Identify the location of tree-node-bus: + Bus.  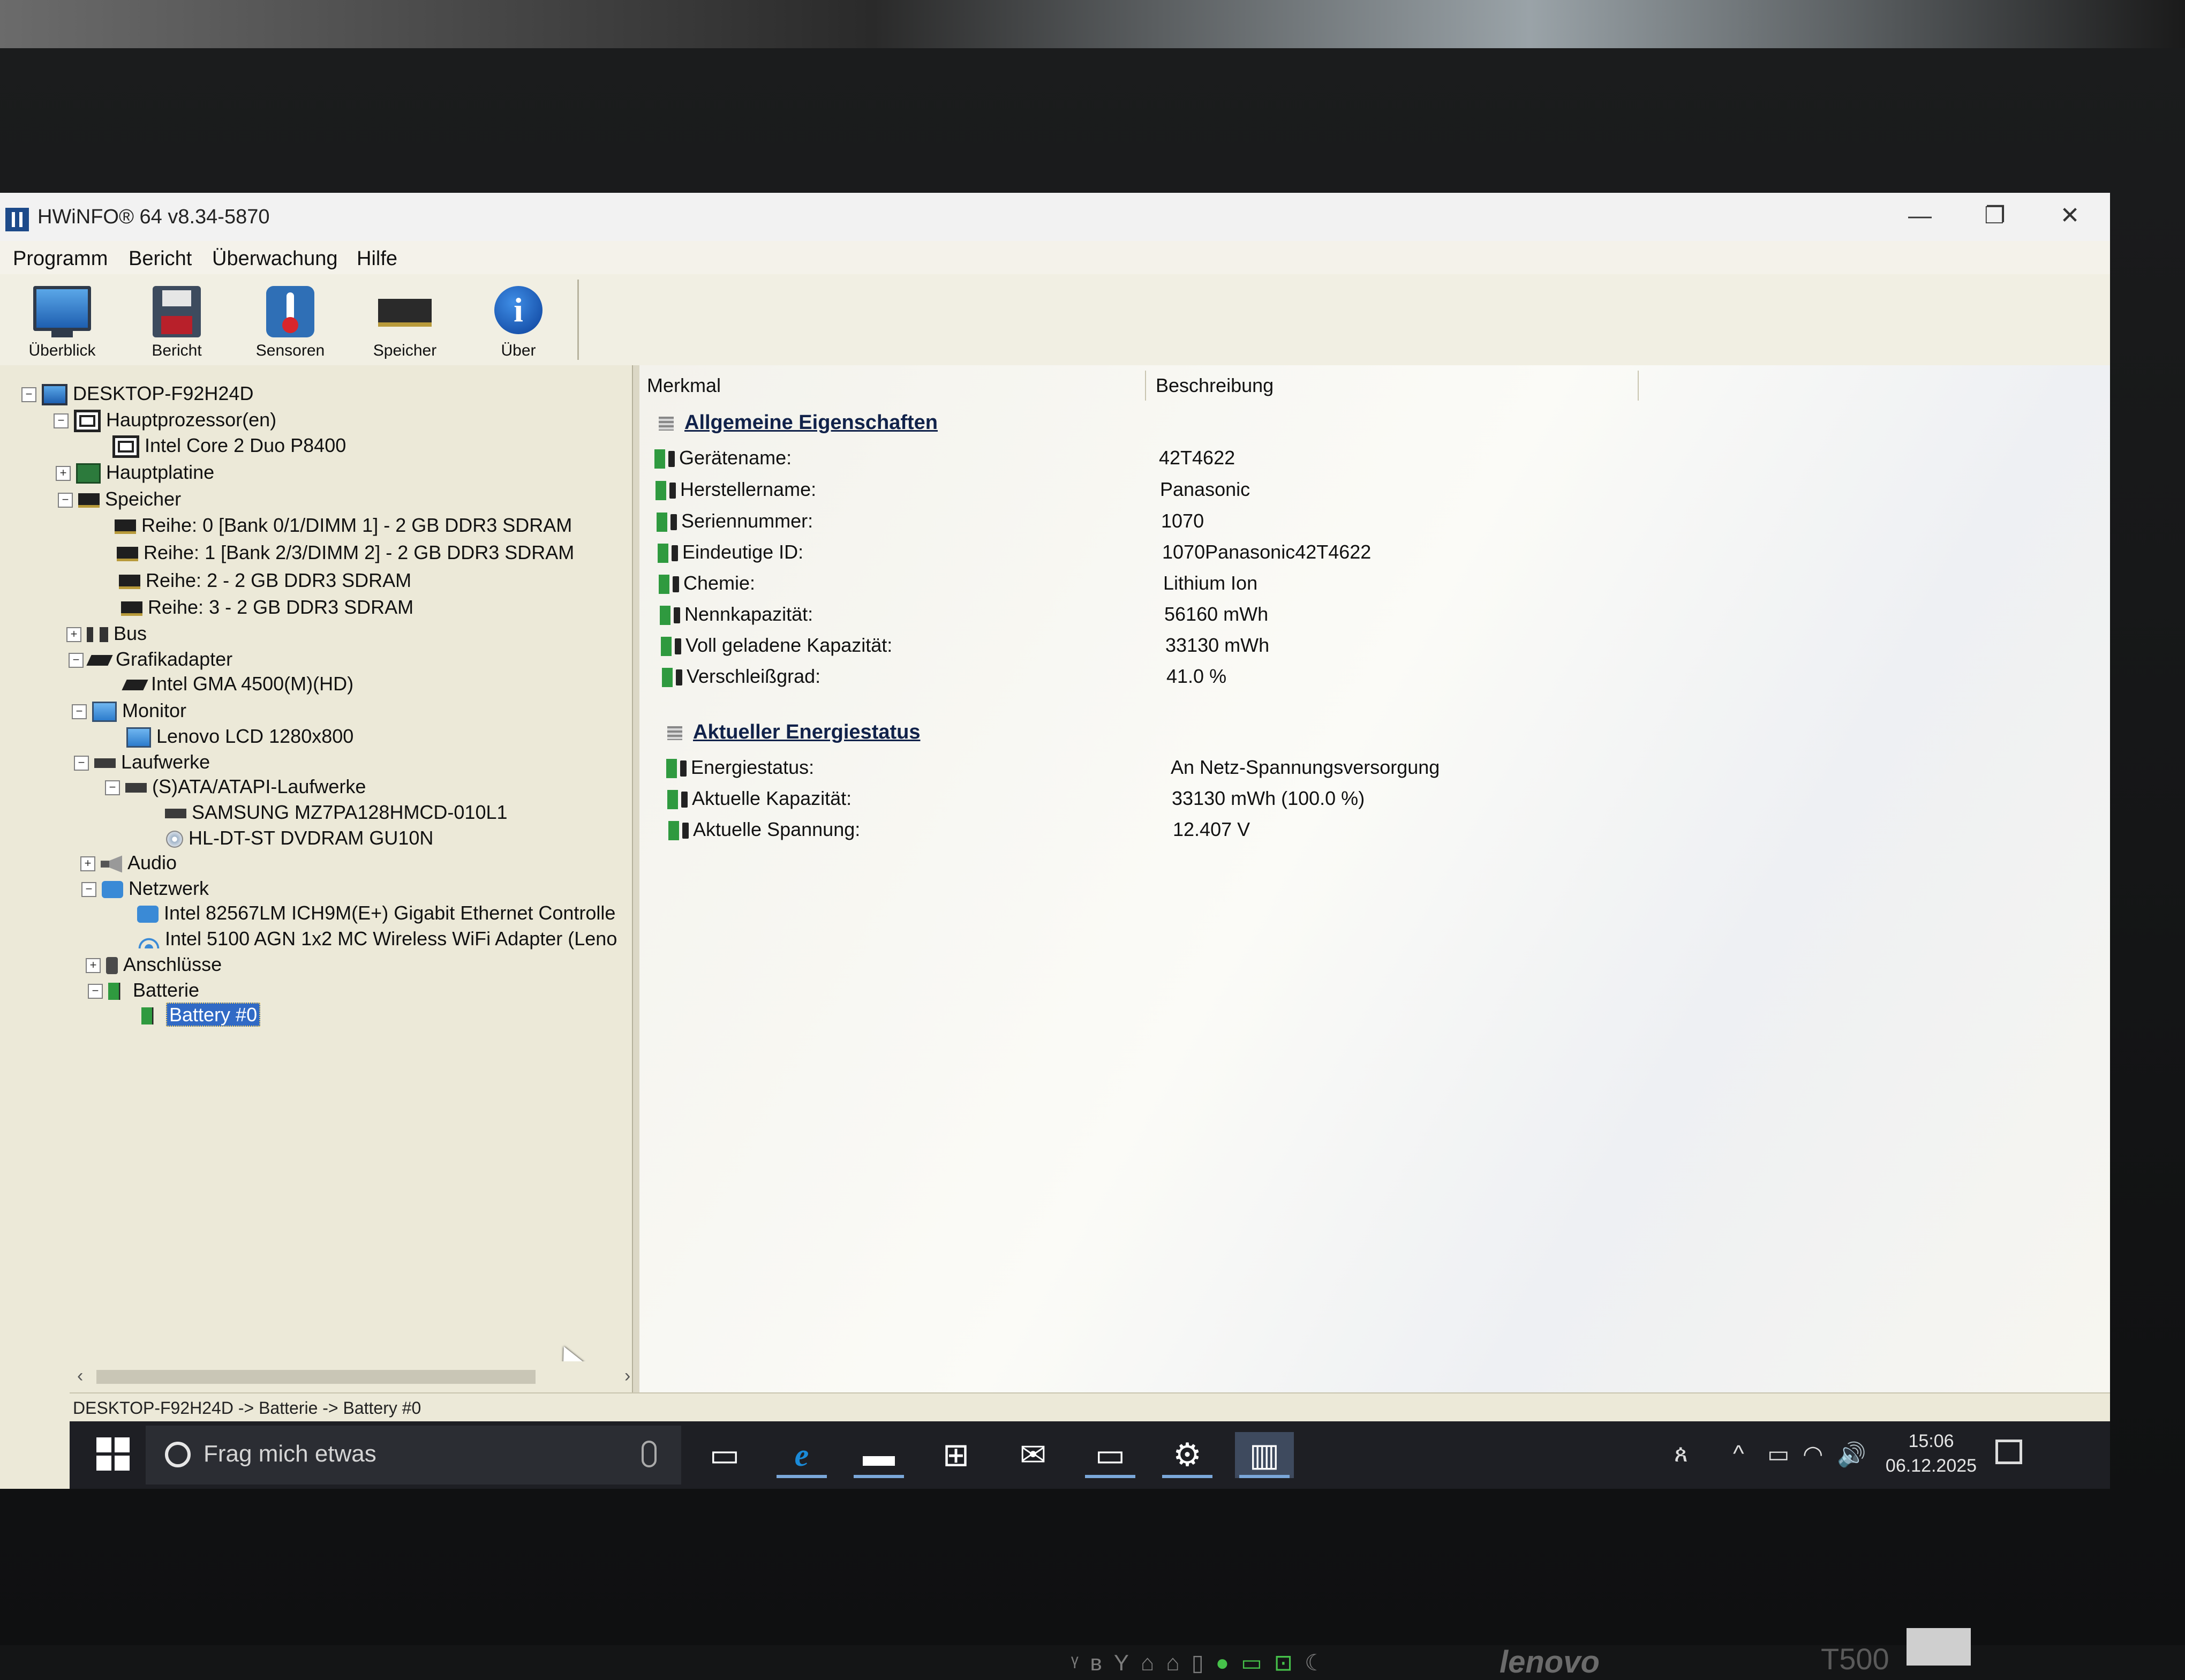
(106, 633).